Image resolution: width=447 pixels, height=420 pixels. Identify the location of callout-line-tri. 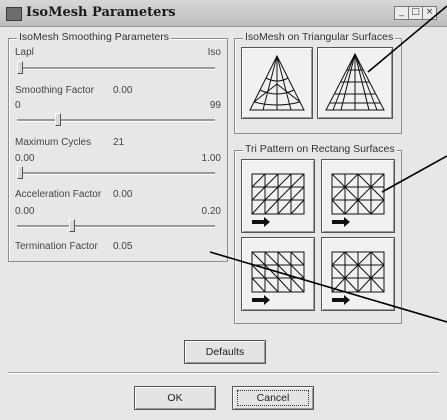
(407, 39).